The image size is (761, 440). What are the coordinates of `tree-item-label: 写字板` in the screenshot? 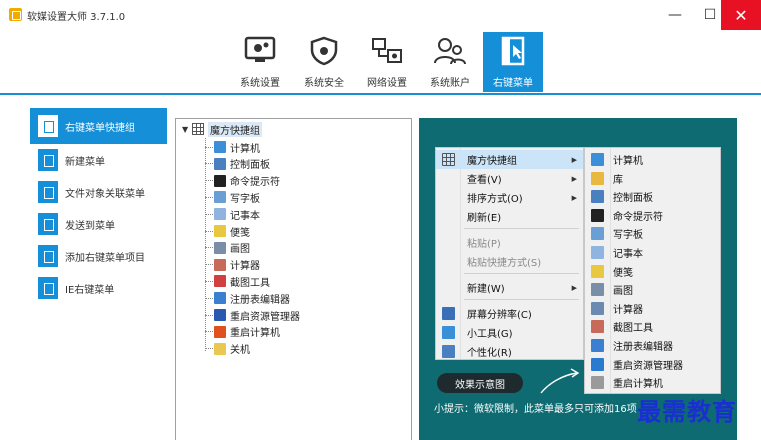 It's located at (245, 199).